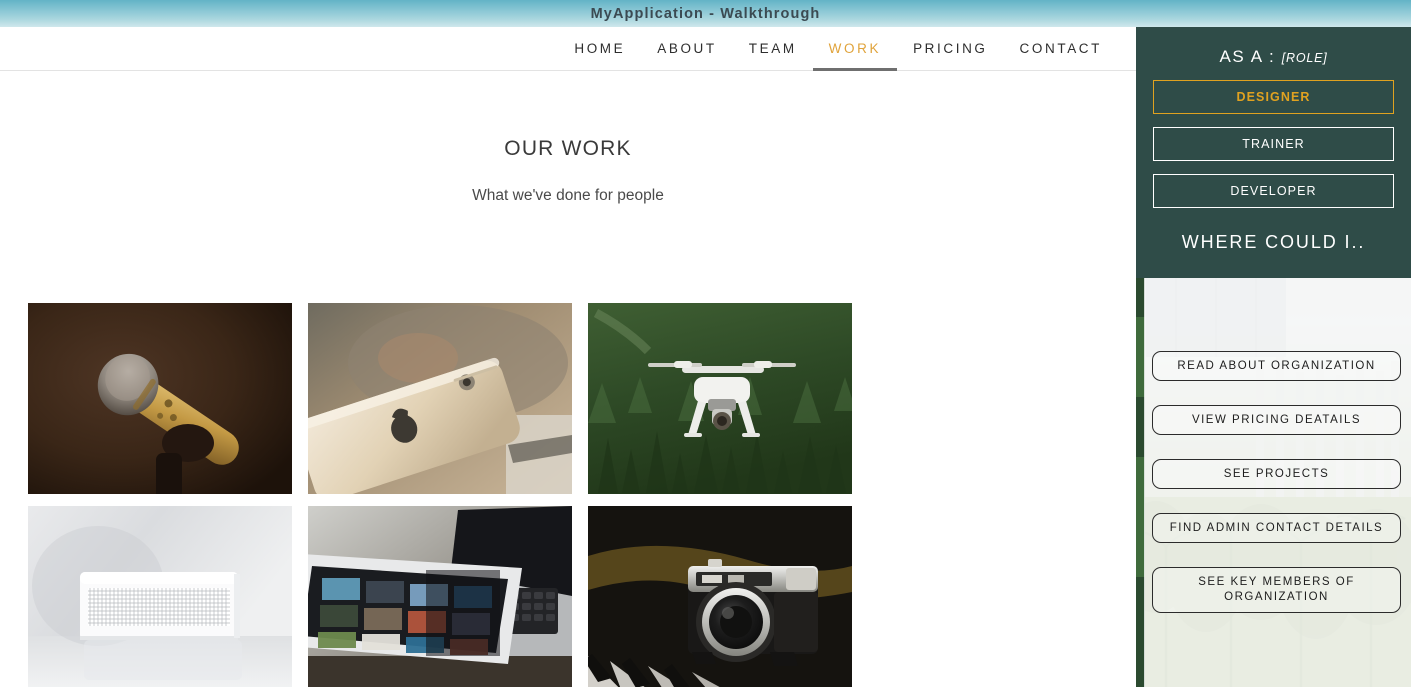  I want to click on action-button-2: SEE PROJECTS, so click(1276, 474).